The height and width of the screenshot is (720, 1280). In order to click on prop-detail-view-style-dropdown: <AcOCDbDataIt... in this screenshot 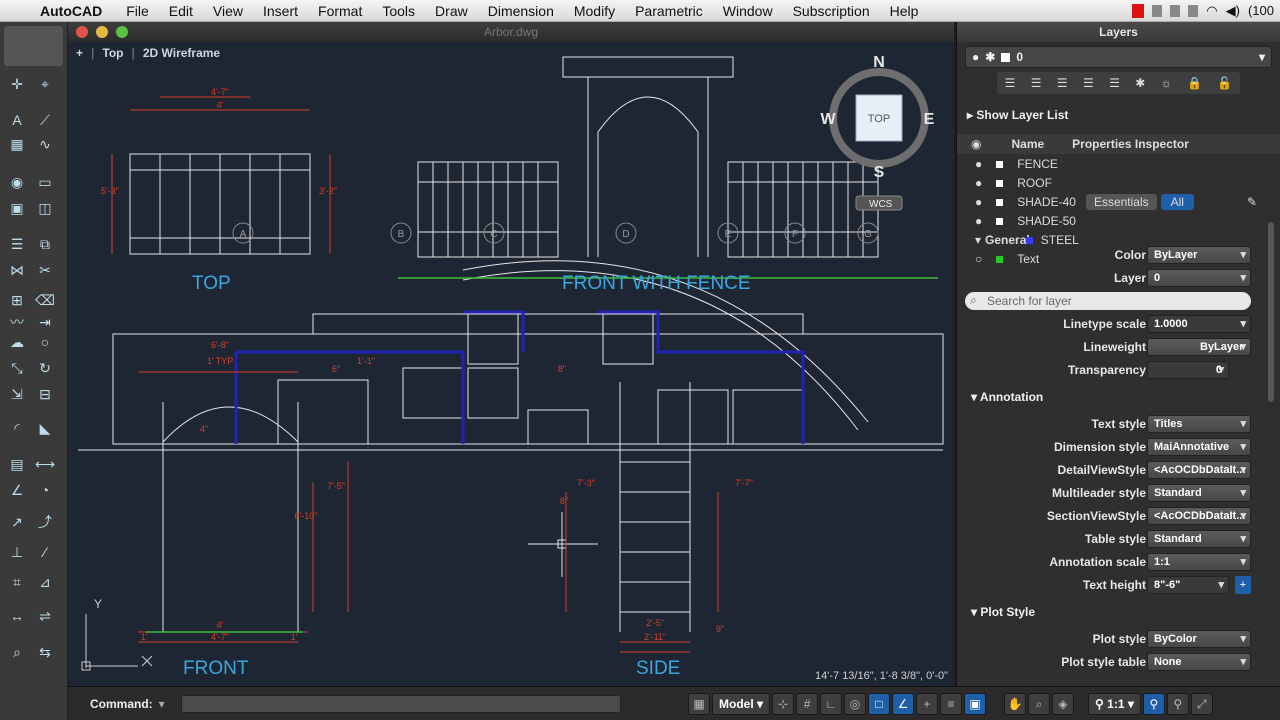, I will do `click(1199, 470)`.